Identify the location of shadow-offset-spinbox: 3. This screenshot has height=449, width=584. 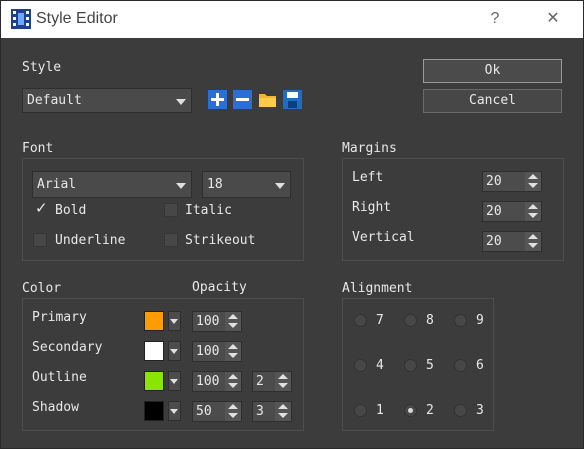
(272, 411).